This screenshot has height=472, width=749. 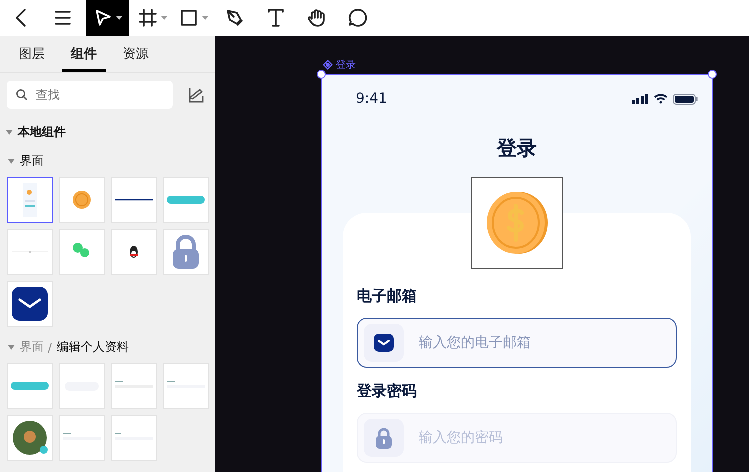 What do you see at coordinates (148, 18) in the screenshot?
I see `frame-icon` at bounding box center [148, 18].